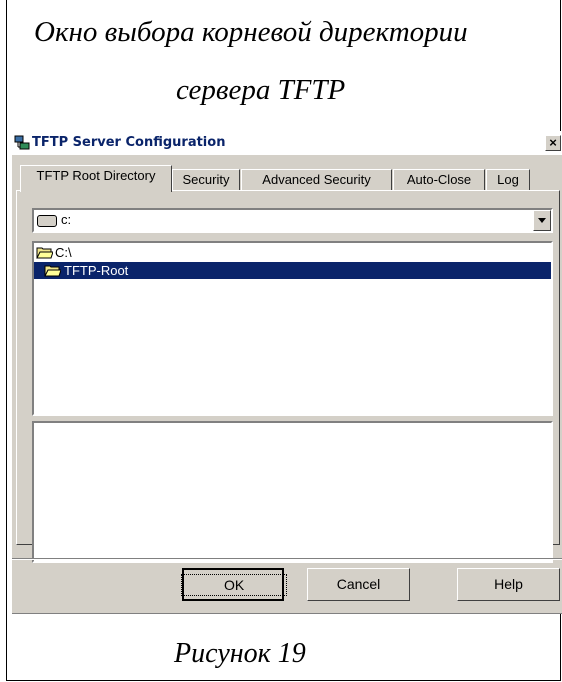  What do you see at coordinates (63, 252) in the screenshot?
I see `folder-label: C:\` at bounding box center [63, 252].